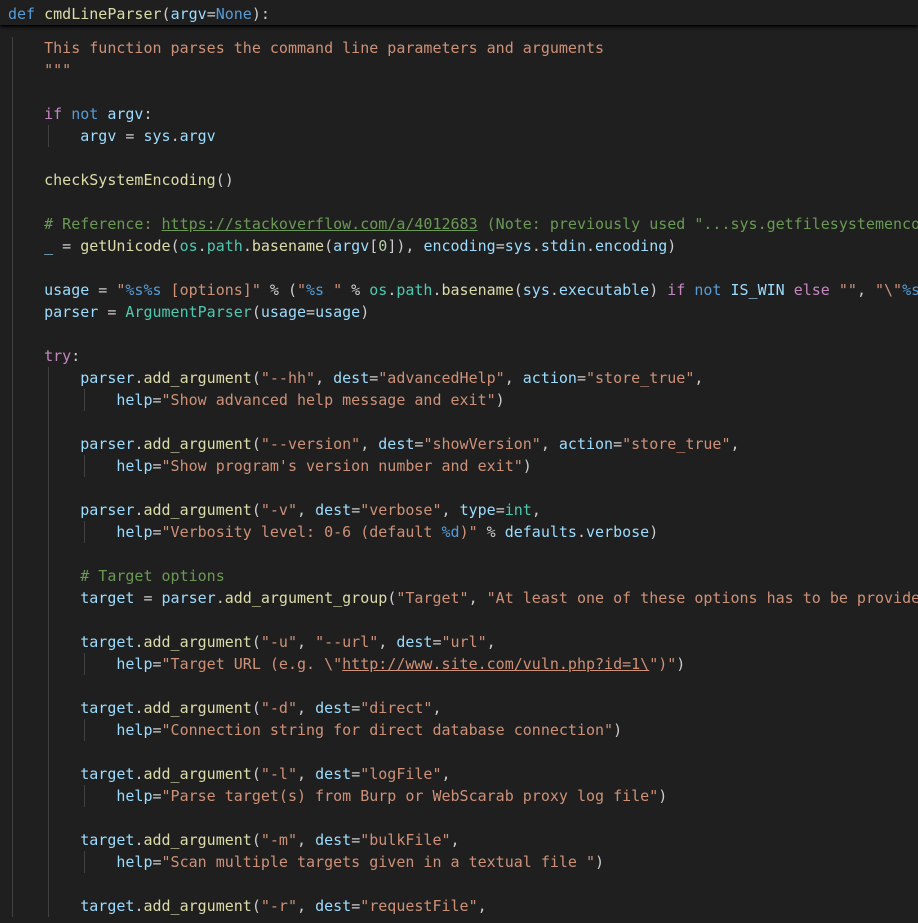 The width and height of the screenshot is (918, 923). Describe the element at coordinates (351, 246) in the screenshot. I see `code-token: argv` at that location.